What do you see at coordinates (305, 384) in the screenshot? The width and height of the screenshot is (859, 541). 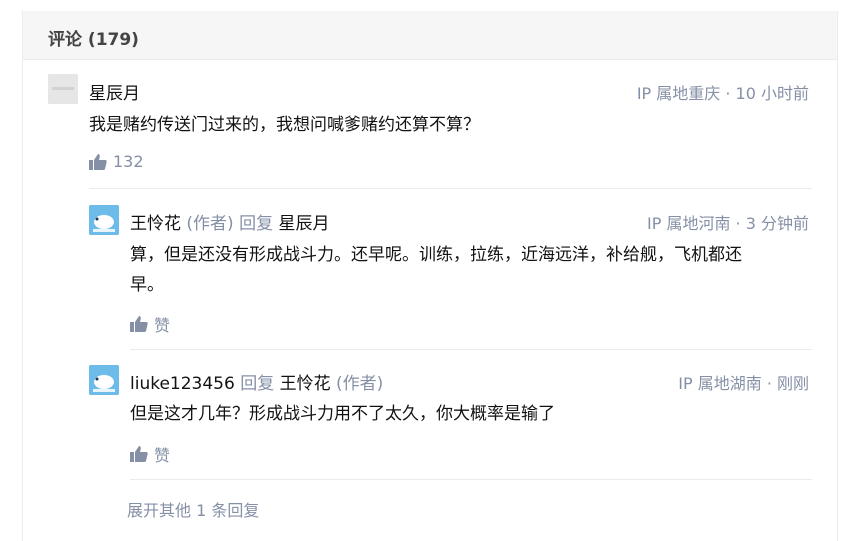 I see `reply-to-username: 王怜花` at bounding box center [305, 384].